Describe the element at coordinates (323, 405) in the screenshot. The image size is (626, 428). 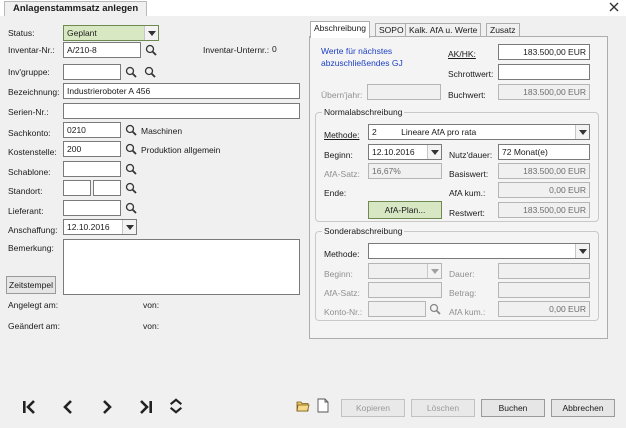
I see `new-document-icon` at that location.